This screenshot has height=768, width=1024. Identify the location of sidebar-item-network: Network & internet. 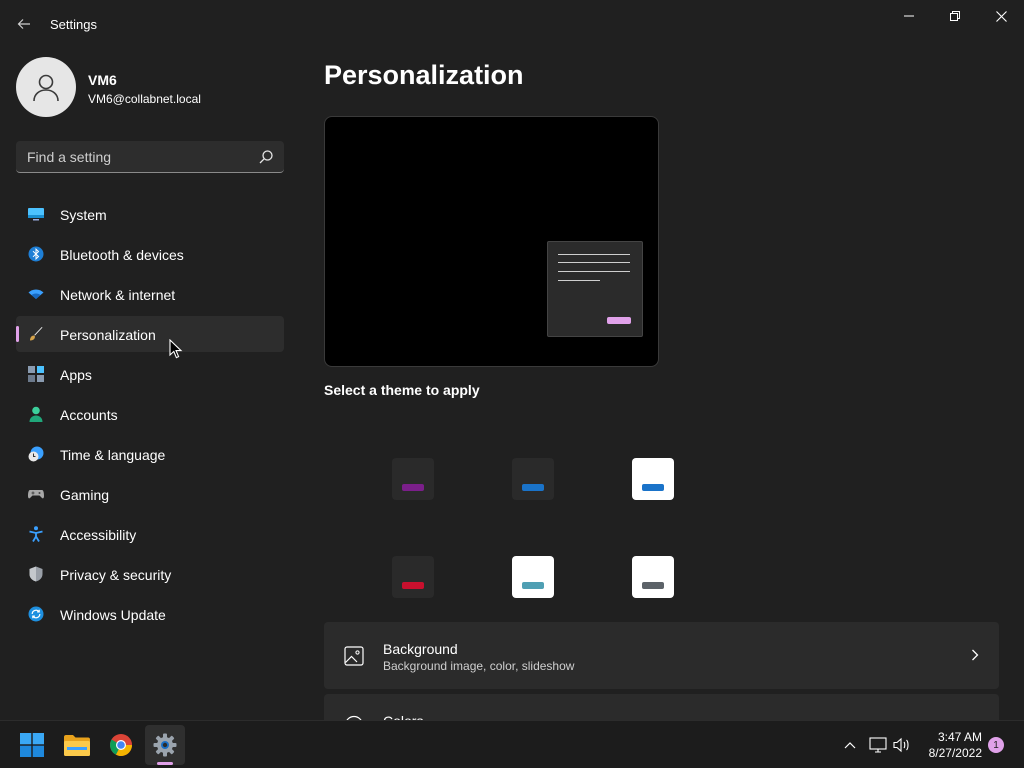
(150, 294).